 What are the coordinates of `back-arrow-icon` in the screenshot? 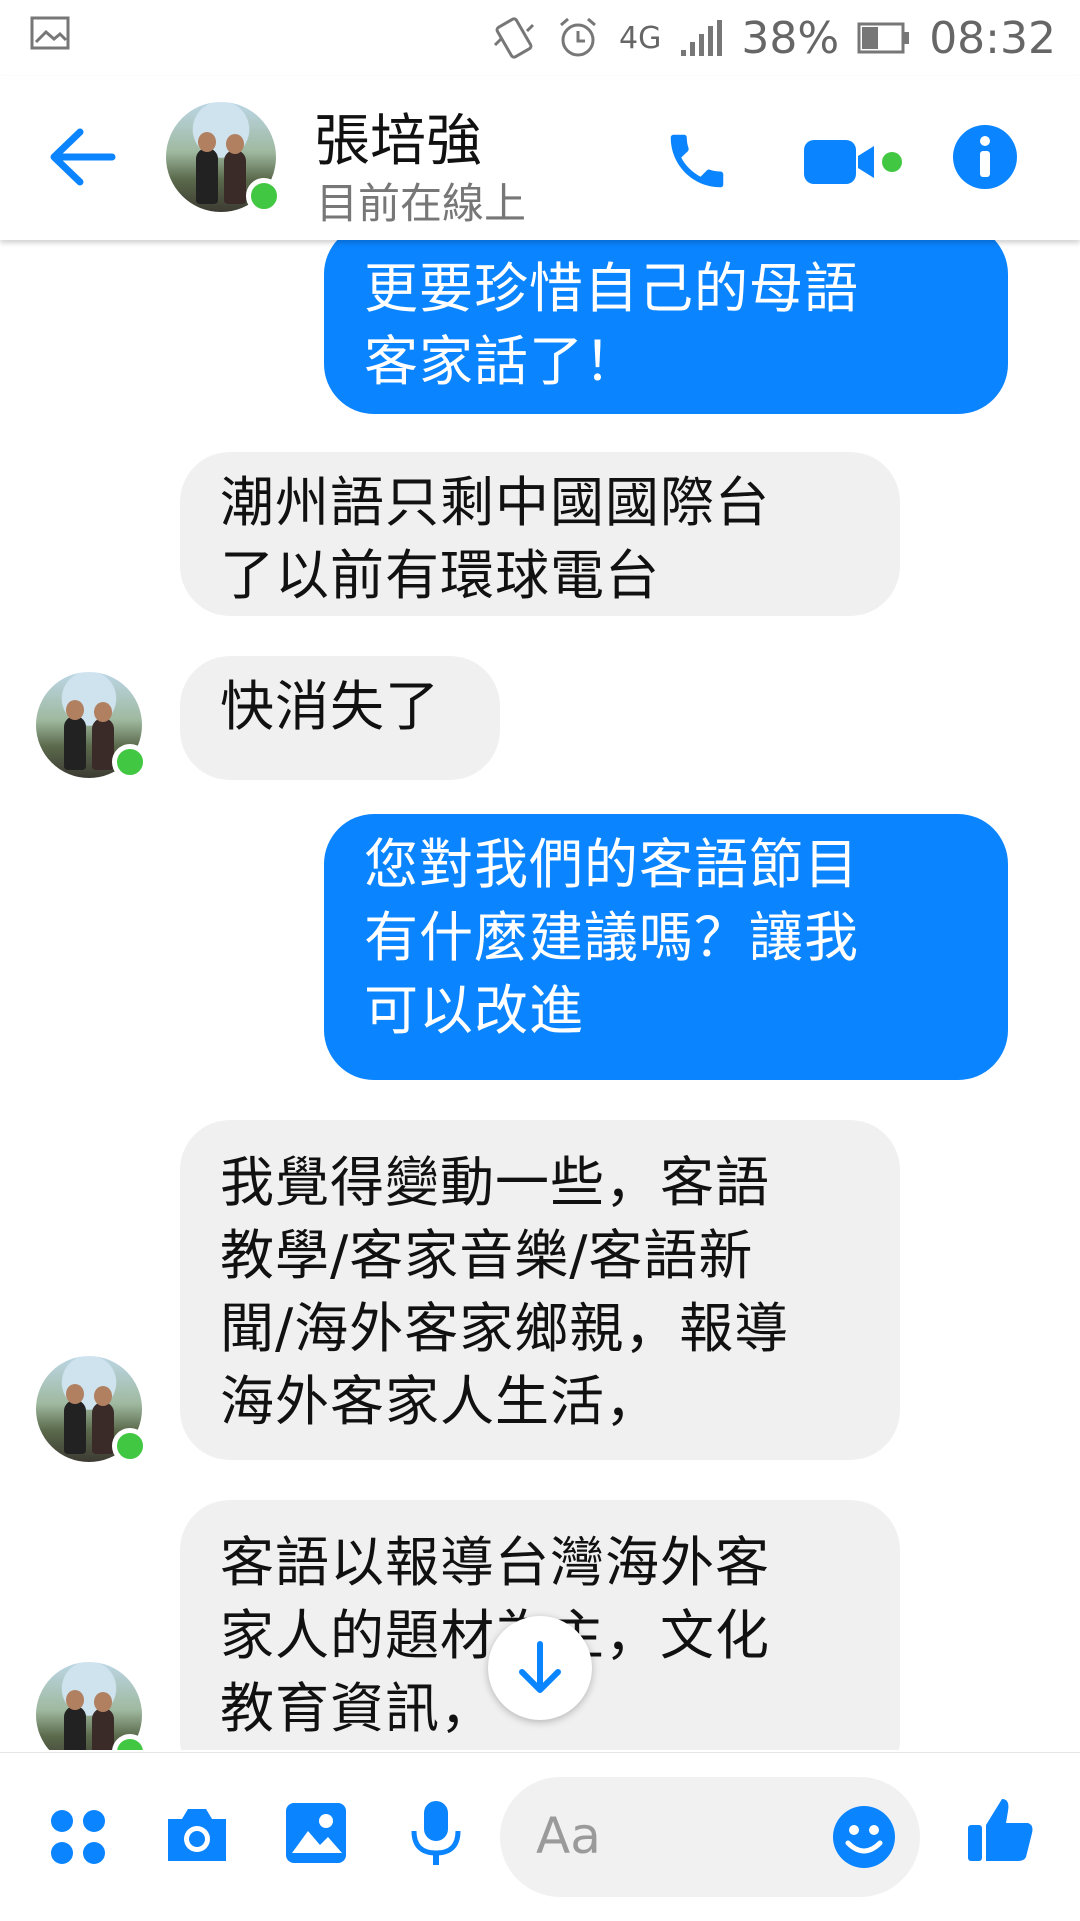 It's located at (82, 157).